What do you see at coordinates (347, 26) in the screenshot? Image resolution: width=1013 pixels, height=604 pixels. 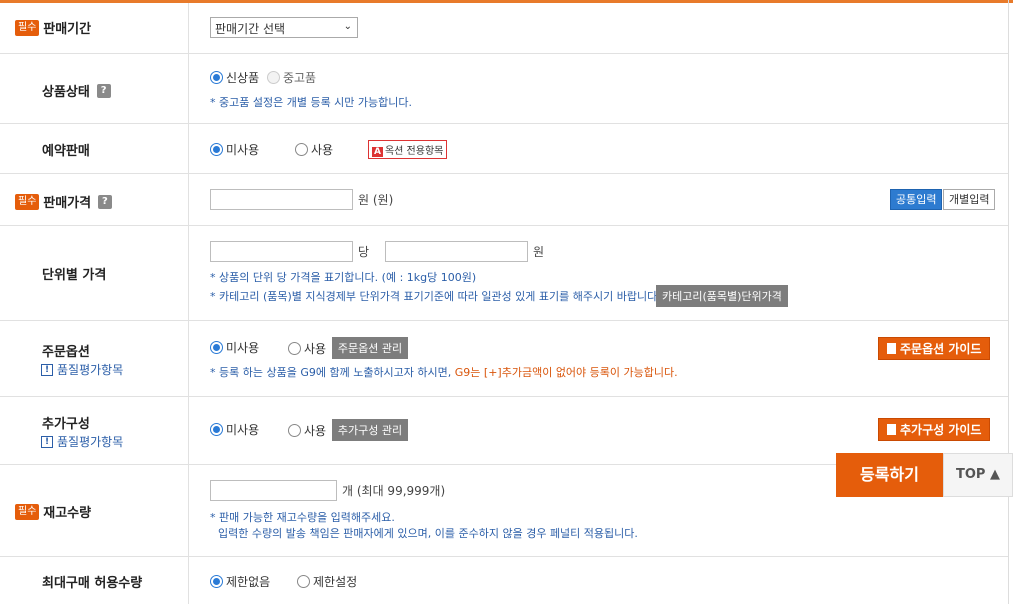 I see `chevron-down-icon: ⌄` at bounding box center [347, 26].